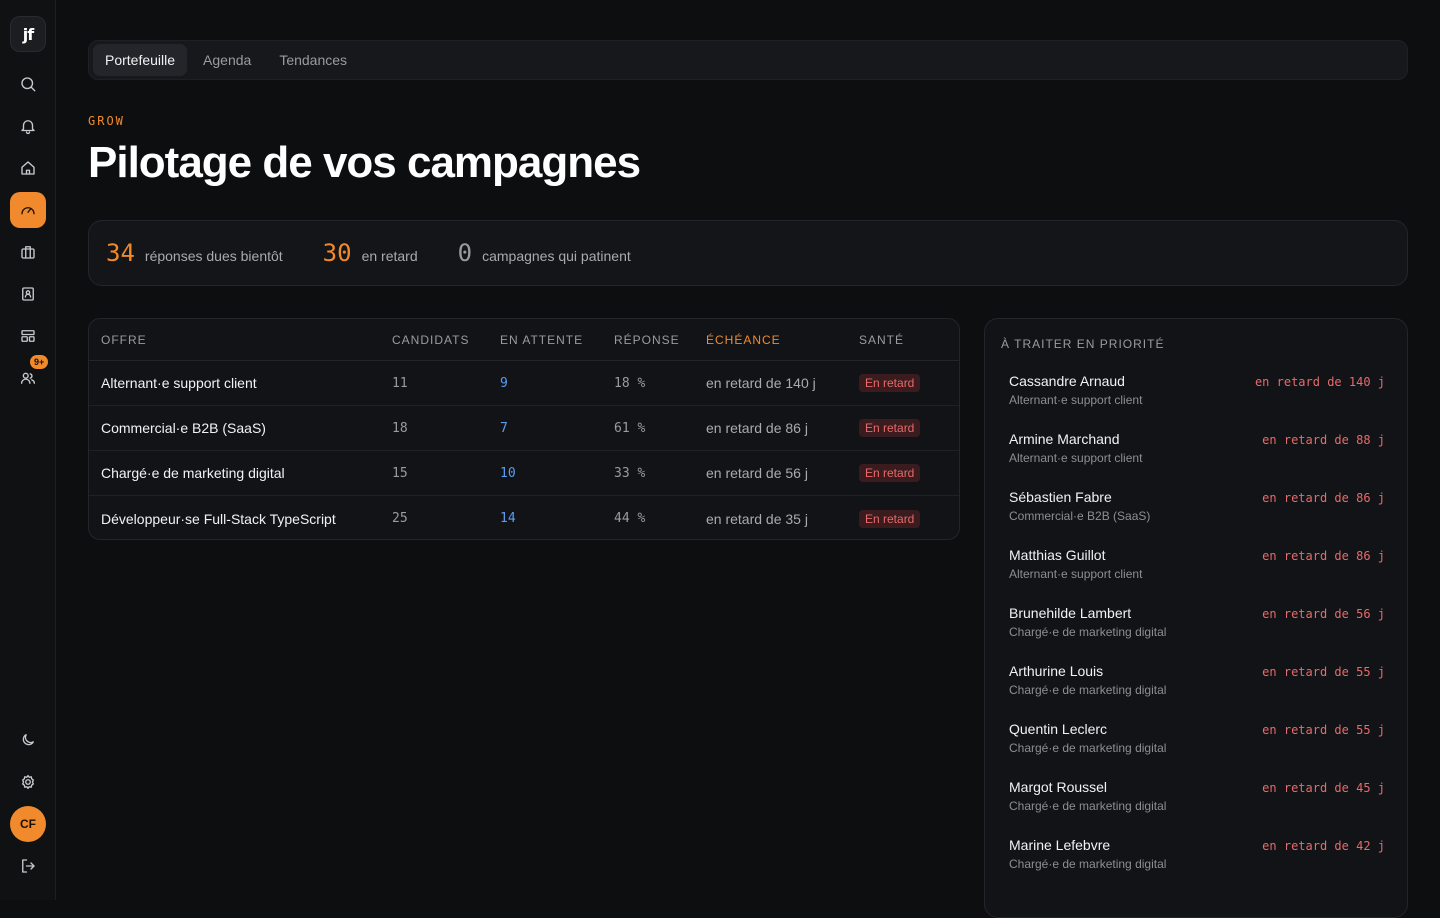 This screenshot has height=918, width=1440. What do you see at coordinates (28, 84) in the screenshot?
I see `search-icon` at bounding box center [28, 84].